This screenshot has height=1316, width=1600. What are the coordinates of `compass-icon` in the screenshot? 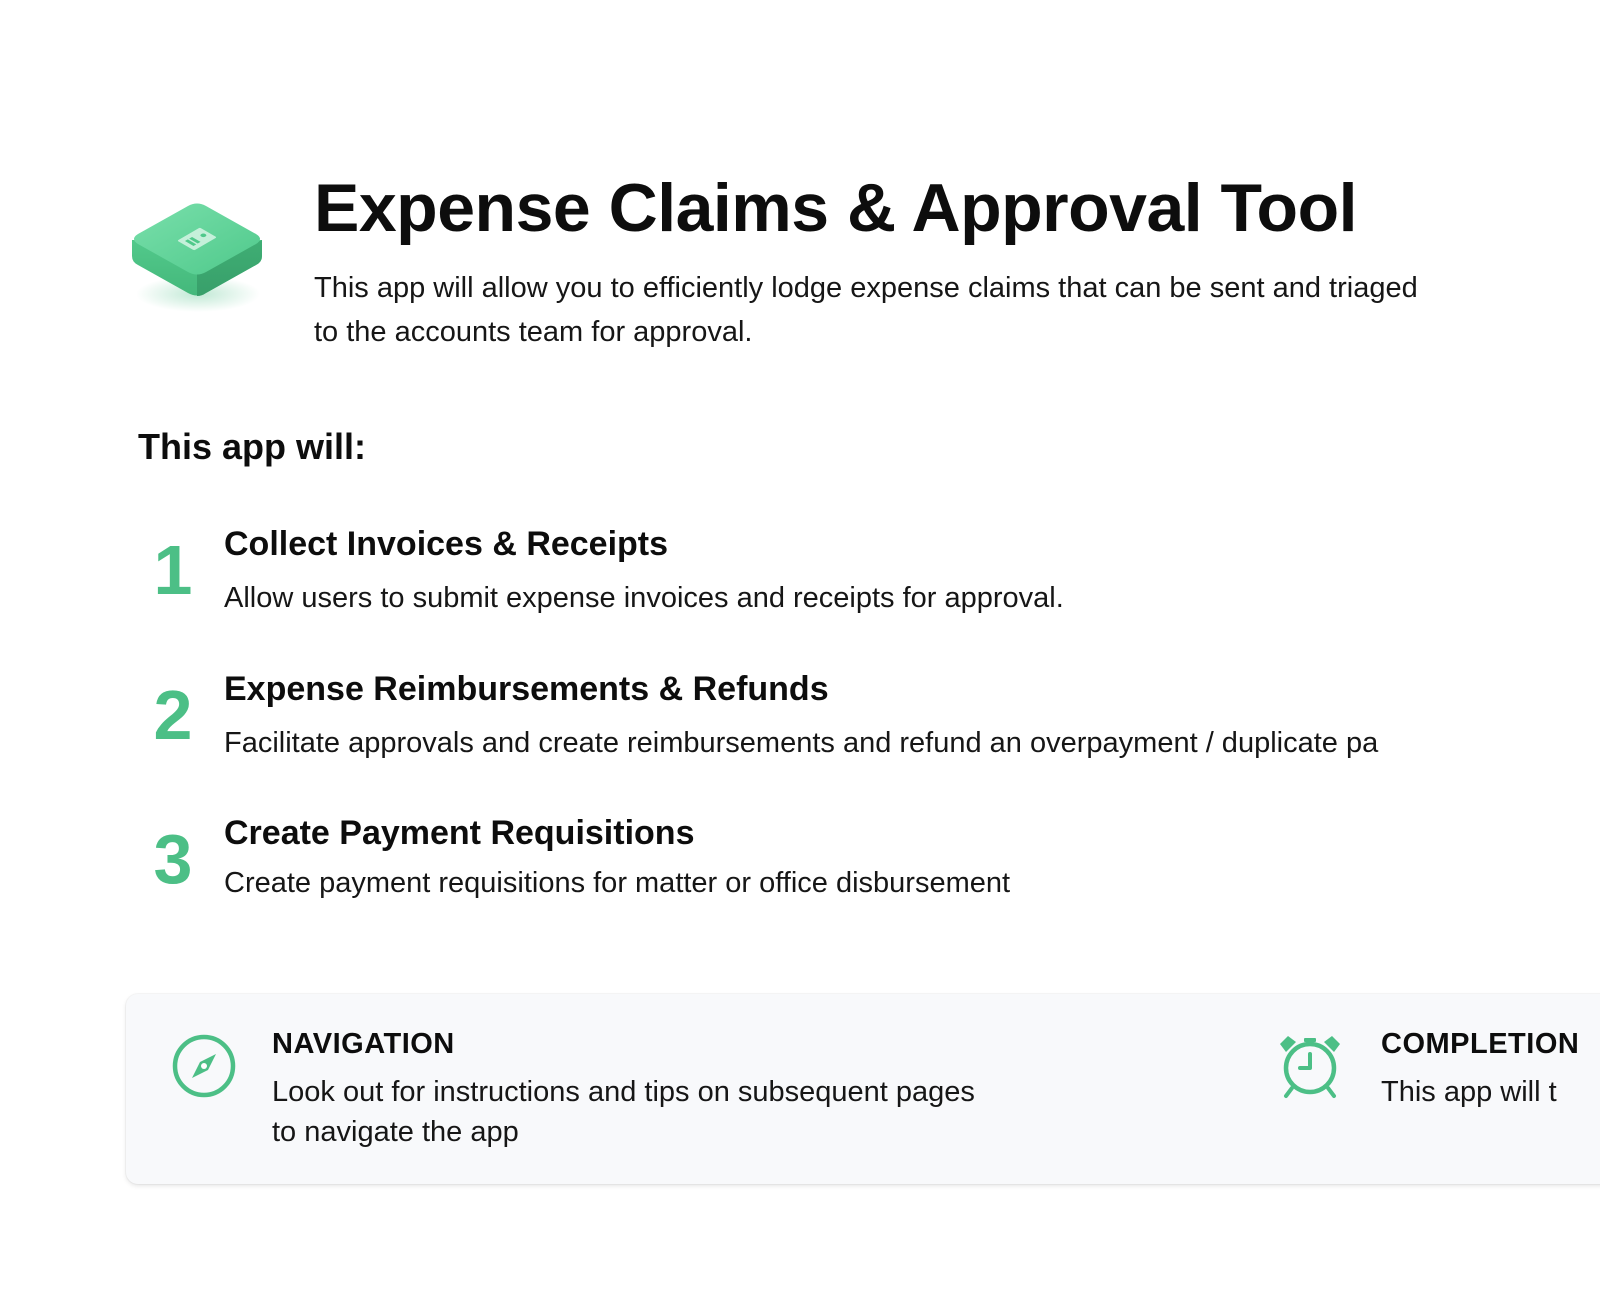 It's located at (204, 1066).